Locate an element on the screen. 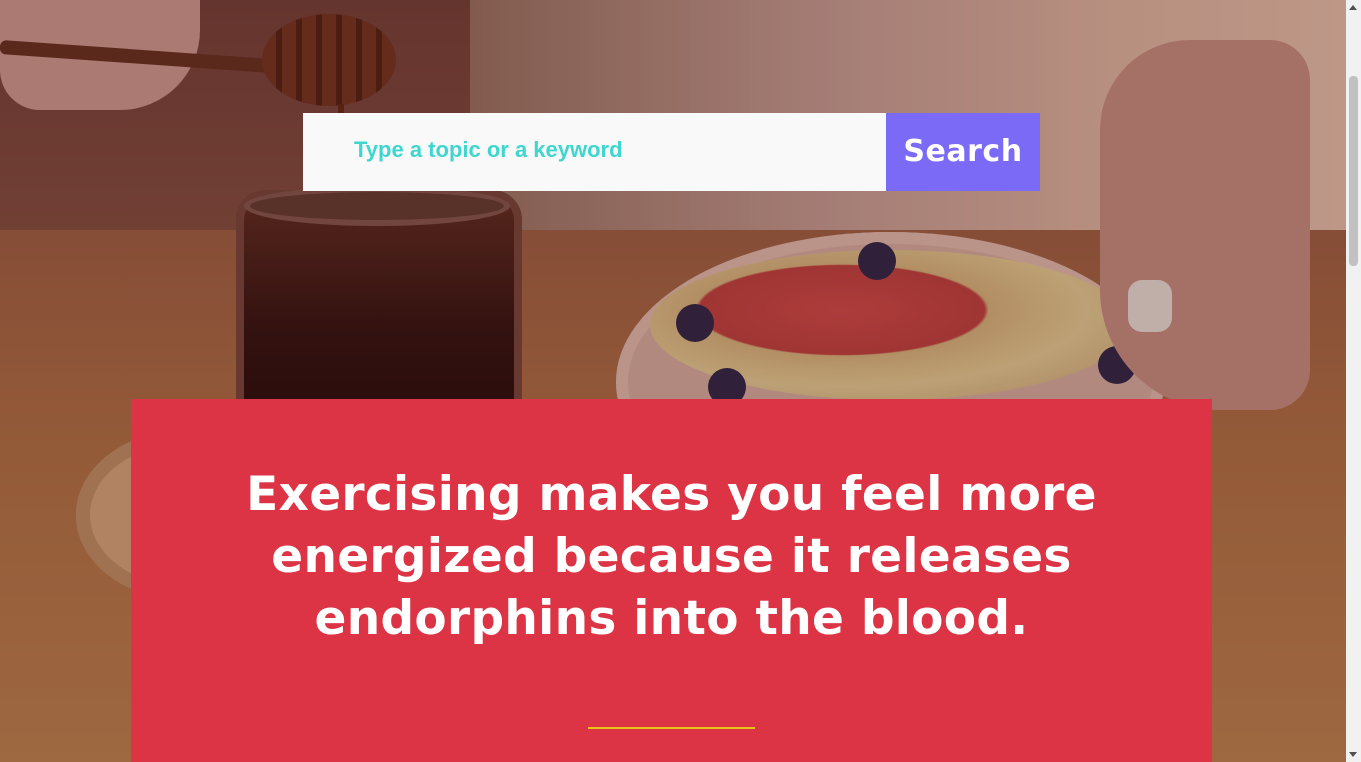  search-button: Search is located at coordinates (963, 152).